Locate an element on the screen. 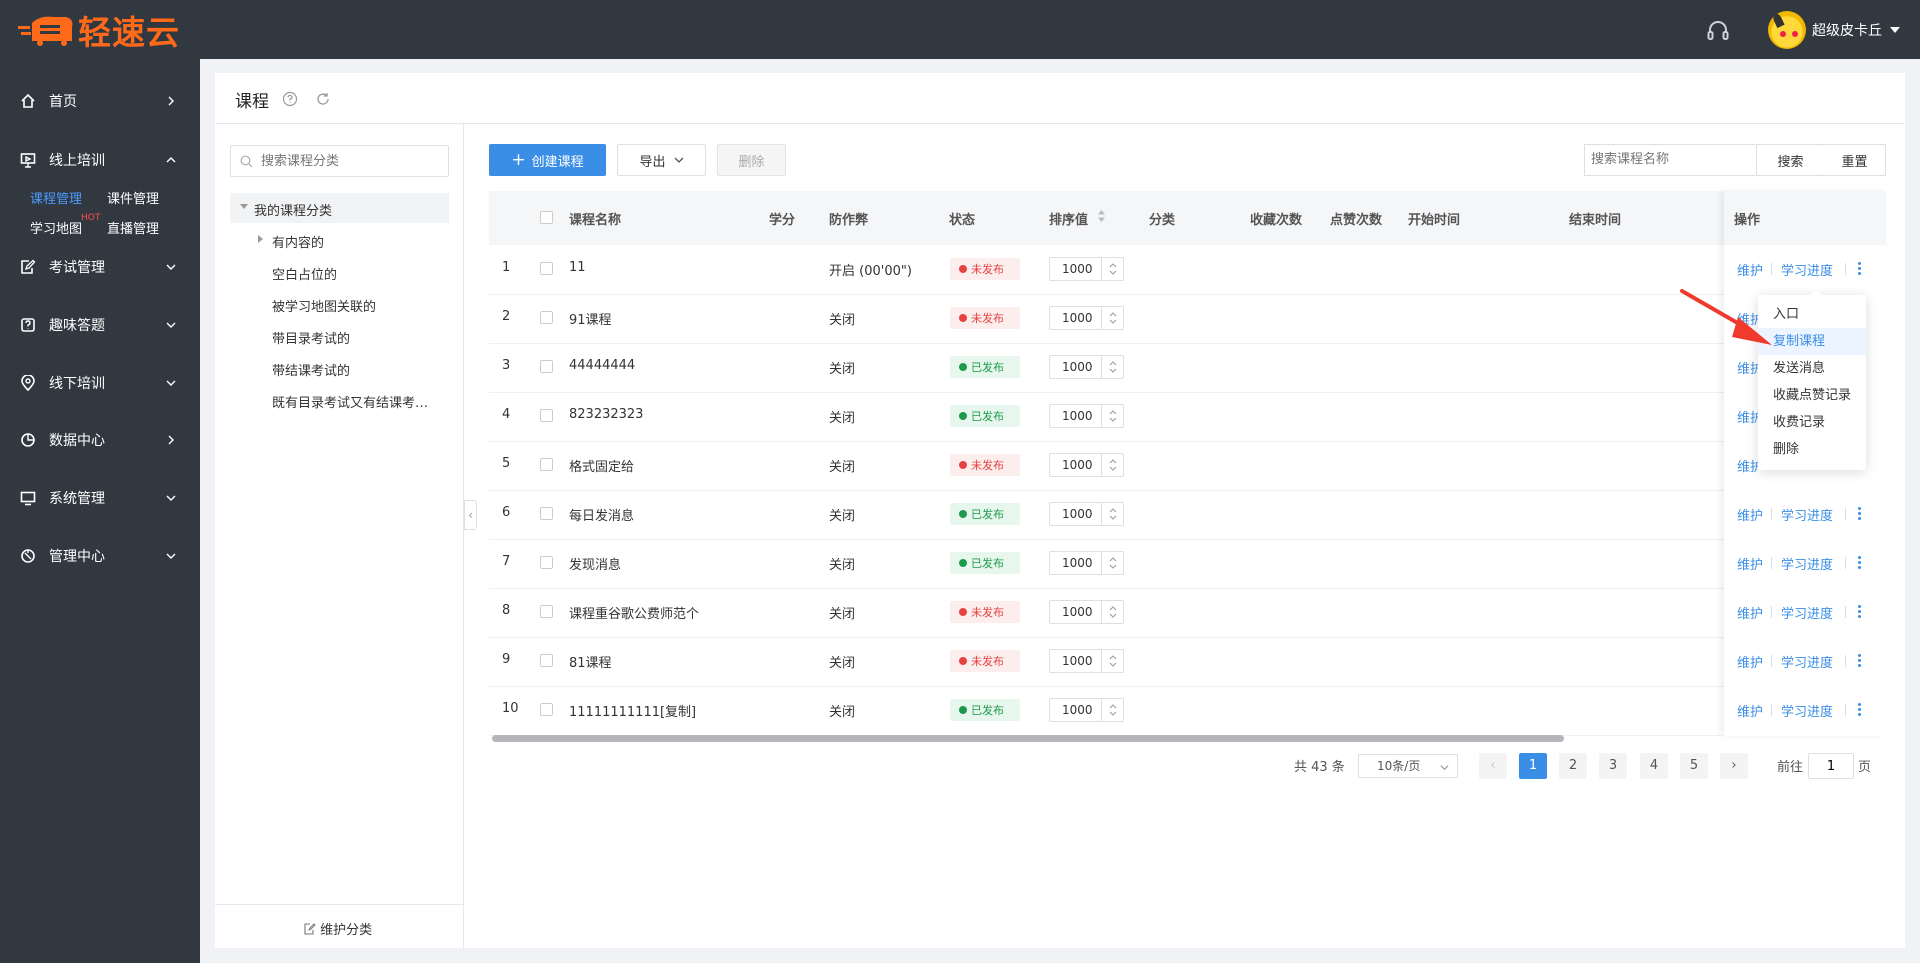  help-icon is located at coordinates (290, 99).